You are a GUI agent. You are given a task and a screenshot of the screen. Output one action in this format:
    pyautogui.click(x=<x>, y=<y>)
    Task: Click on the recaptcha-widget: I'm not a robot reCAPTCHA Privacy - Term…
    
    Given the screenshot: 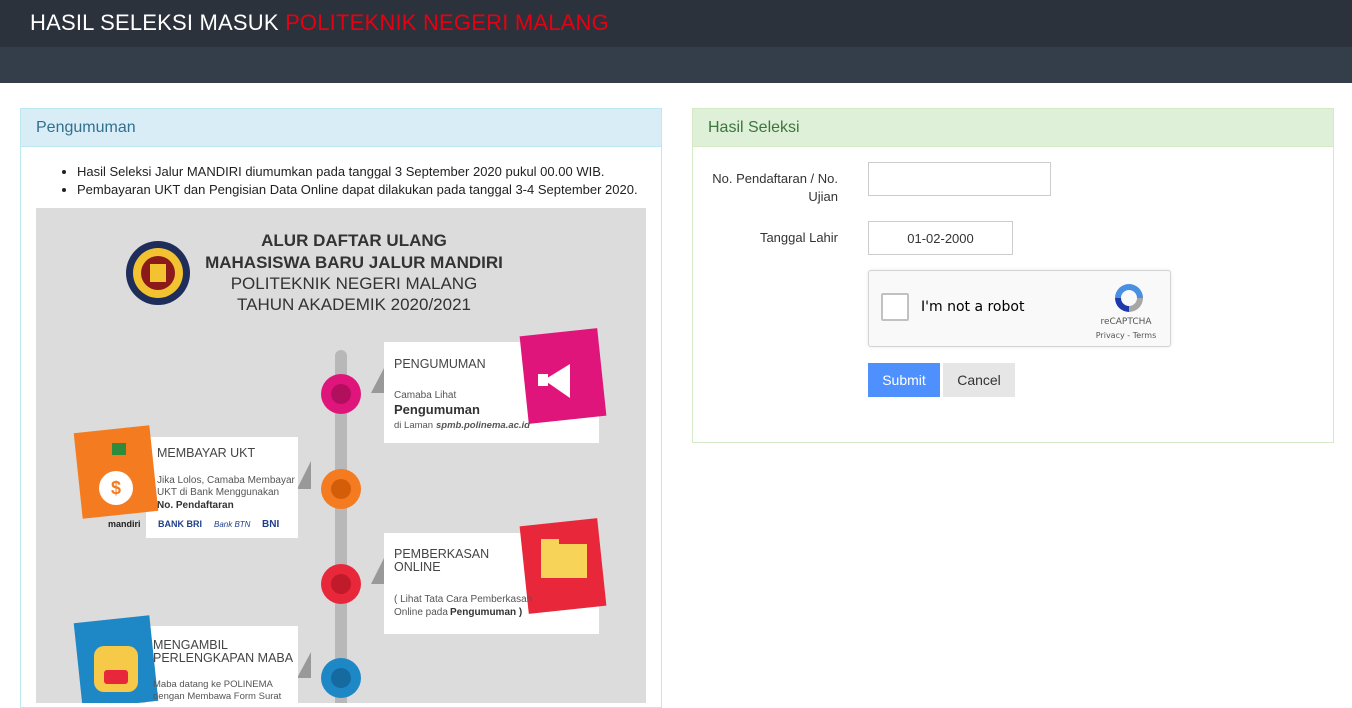 What is the action you would take?
    pyautogui.click(x=1019, y=308)
    